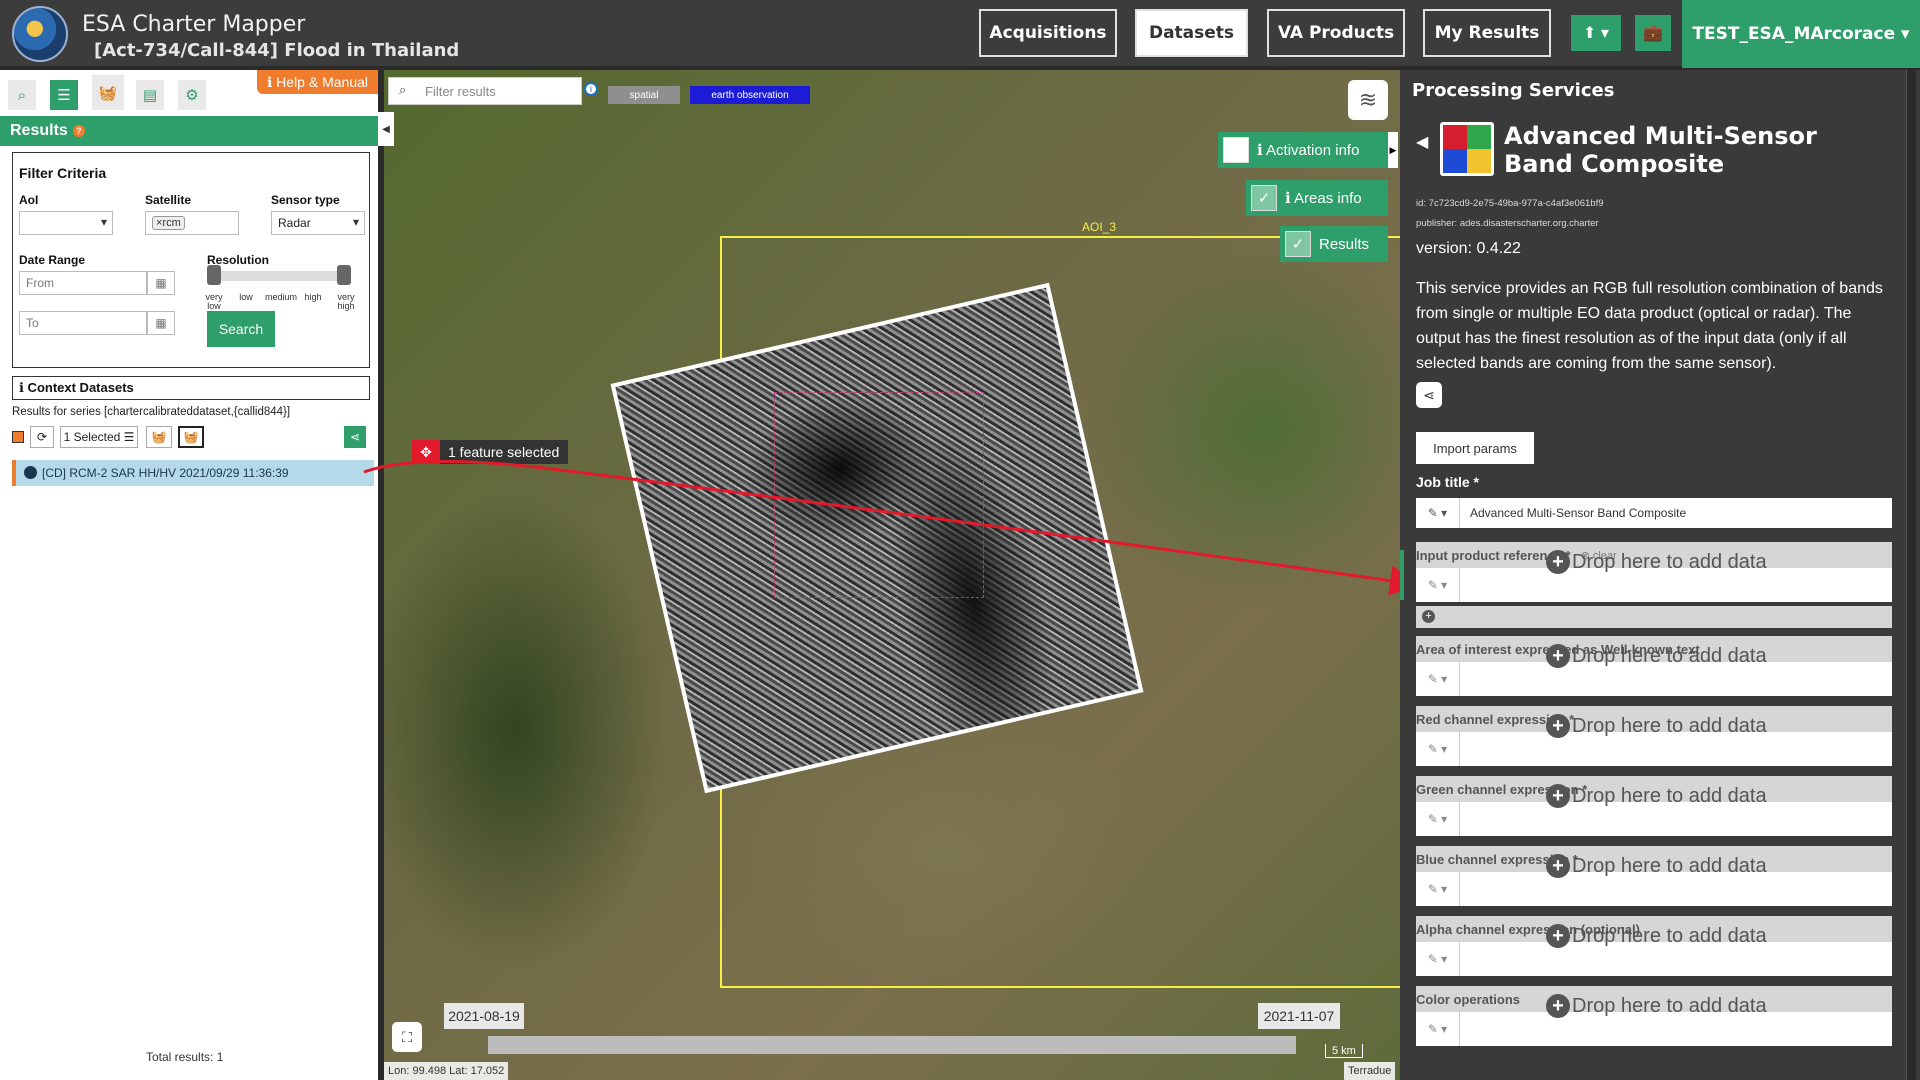  What do you see at coordinates (108, 92) in the screenshot?
I see `basket-tab: 🧺` at bounding box center [108, 92].